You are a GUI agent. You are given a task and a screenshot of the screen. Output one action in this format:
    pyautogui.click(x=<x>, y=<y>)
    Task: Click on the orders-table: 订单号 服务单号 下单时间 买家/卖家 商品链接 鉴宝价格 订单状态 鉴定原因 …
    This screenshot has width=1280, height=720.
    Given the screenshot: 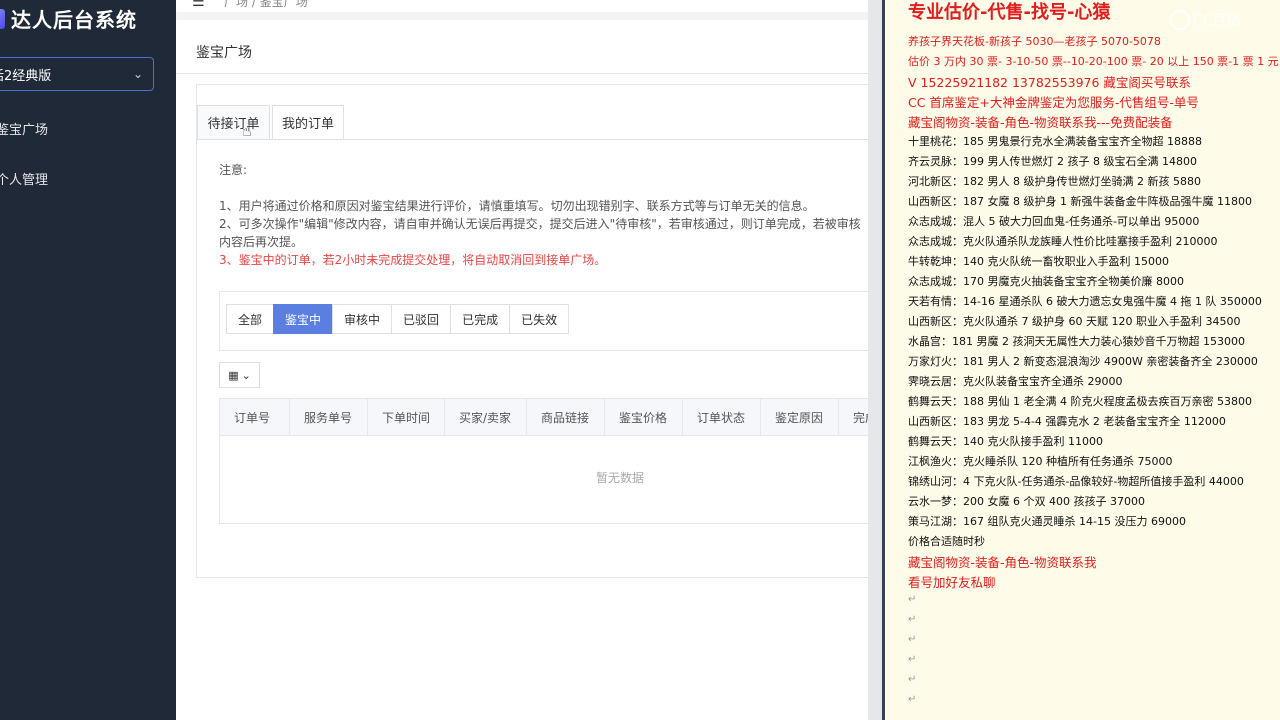 What is the action you would take?
    pyautogui.click(x=544, y=461)
    